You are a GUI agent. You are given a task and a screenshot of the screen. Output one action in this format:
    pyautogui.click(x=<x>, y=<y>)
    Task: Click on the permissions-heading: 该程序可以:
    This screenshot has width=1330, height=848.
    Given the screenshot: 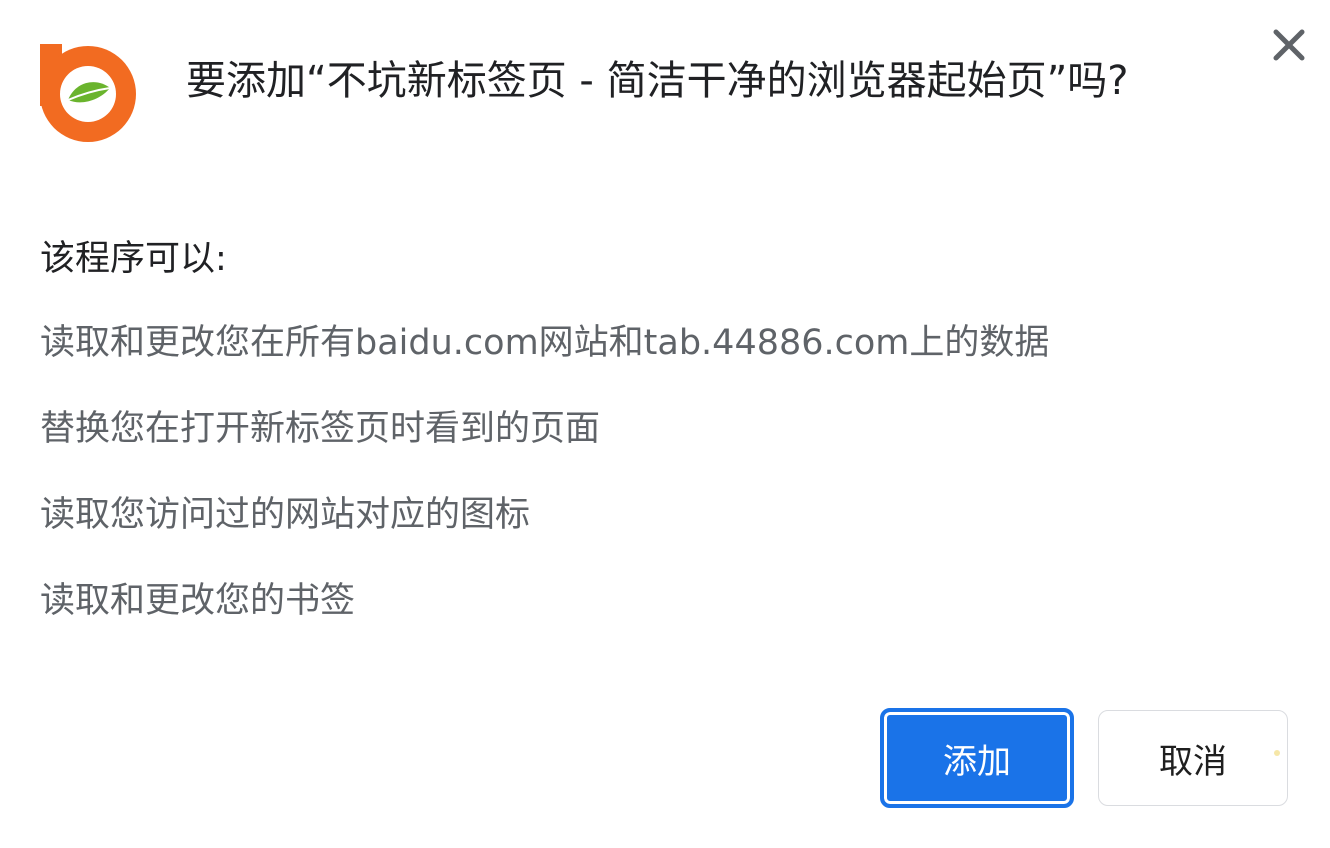 What is the action you would take?
    pyautogui.click(x=133, y=259)
    